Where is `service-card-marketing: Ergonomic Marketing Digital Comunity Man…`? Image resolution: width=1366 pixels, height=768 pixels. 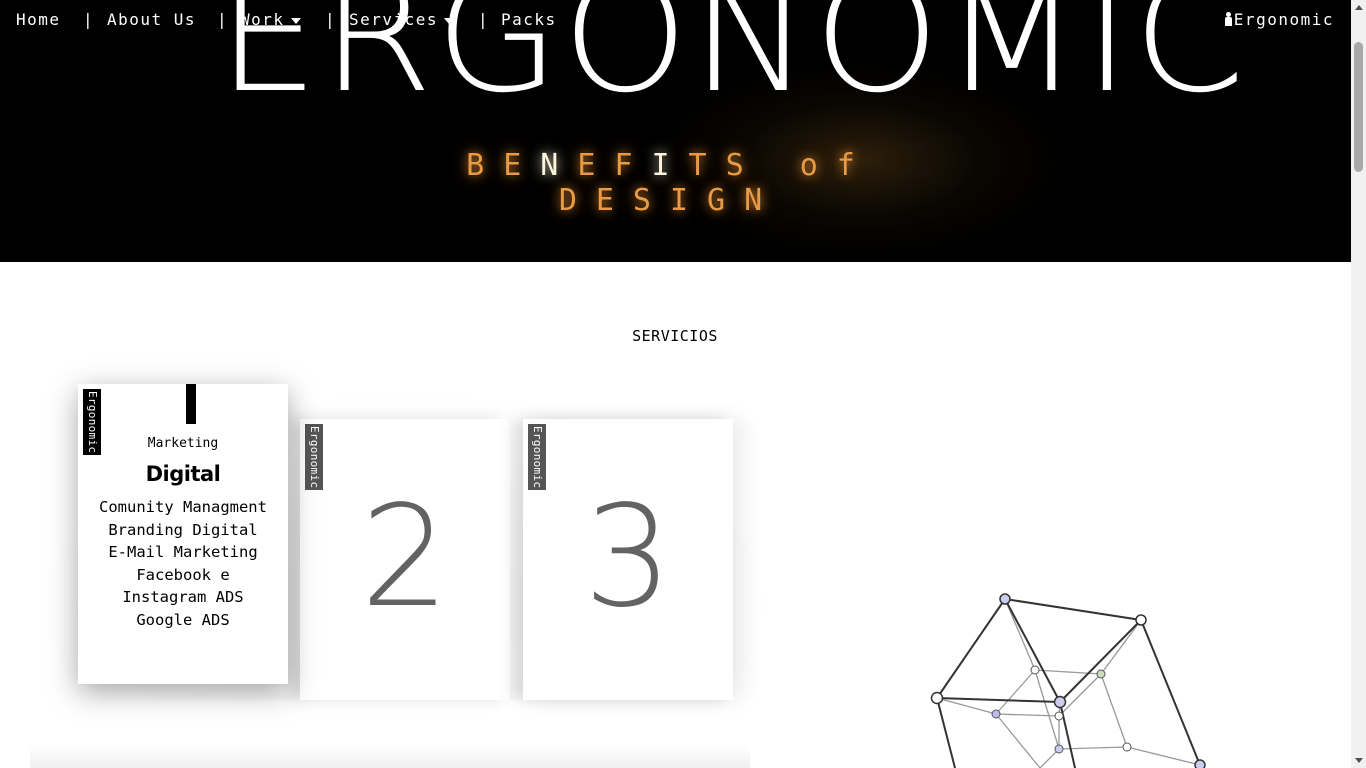
service-card-marketing: Ergonomic Marketing Digital Comunity Man… is located at coordinates (183, 534).